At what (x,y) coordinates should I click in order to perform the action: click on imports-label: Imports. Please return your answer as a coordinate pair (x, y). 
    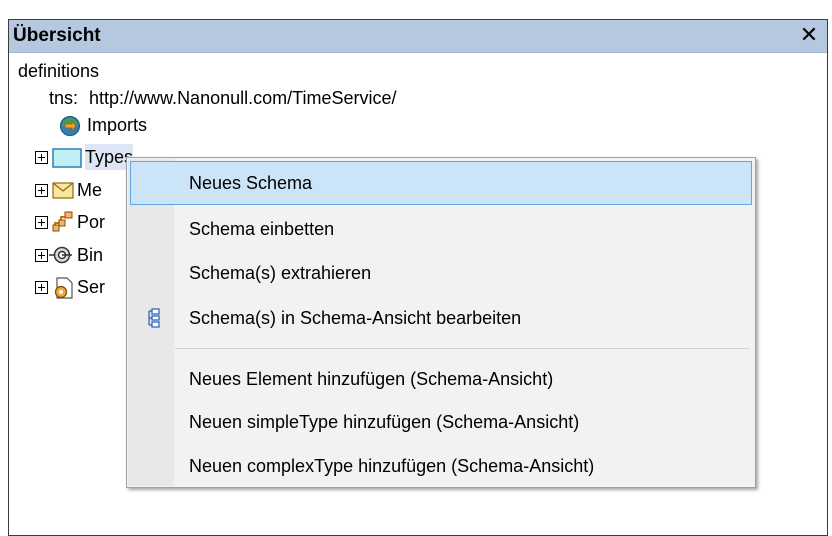
    Looking at the image, I should click on (117, 125).